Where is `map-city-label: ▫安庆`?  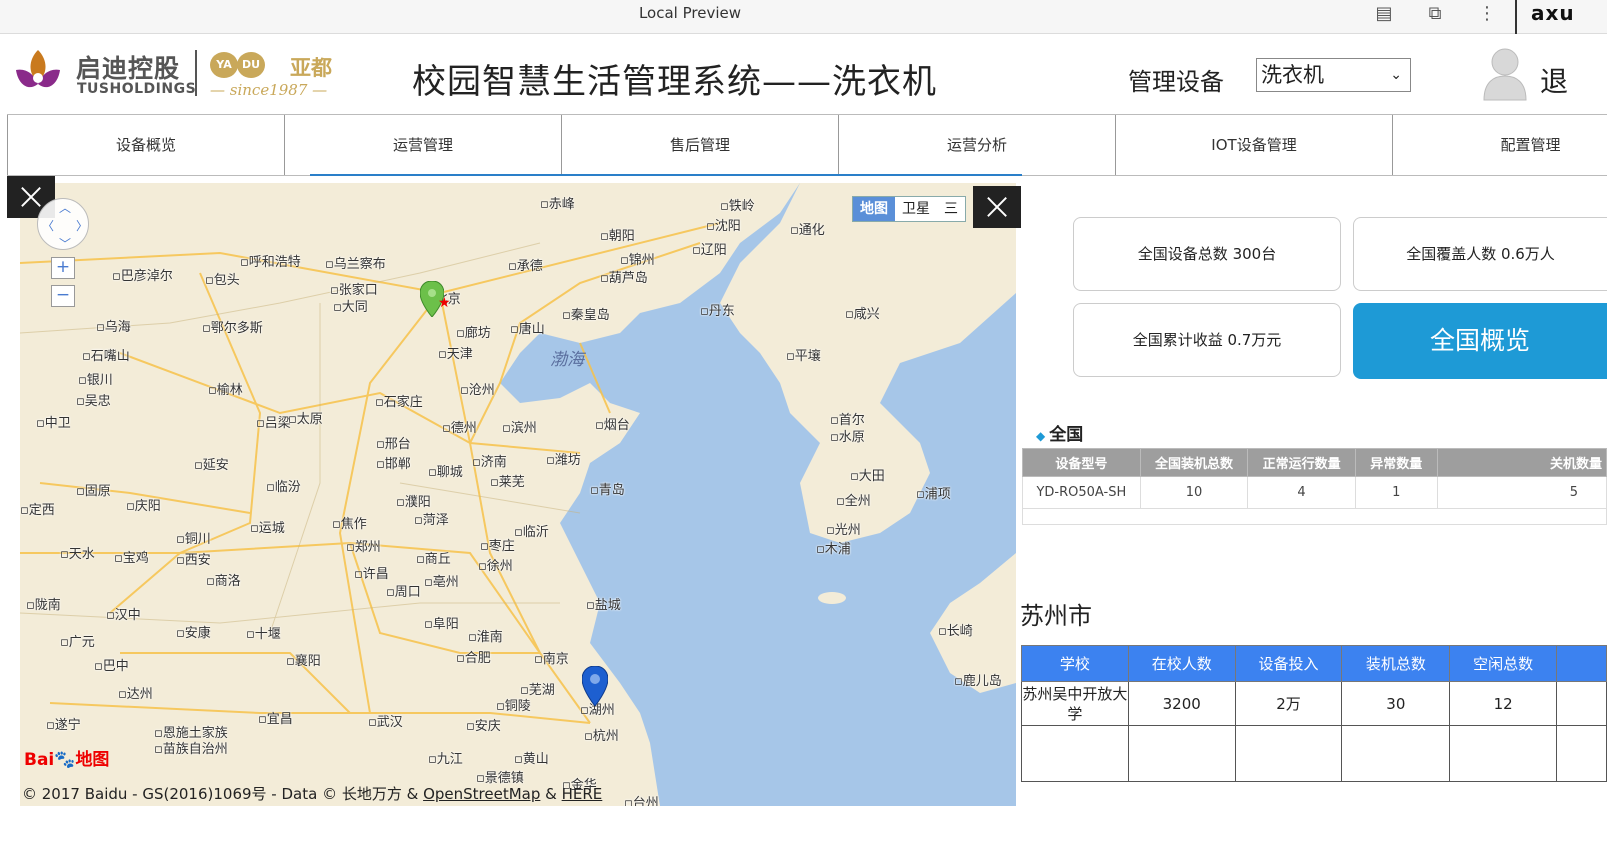 map-city-label: ▫安庆 is located at coordinates (483, 726).